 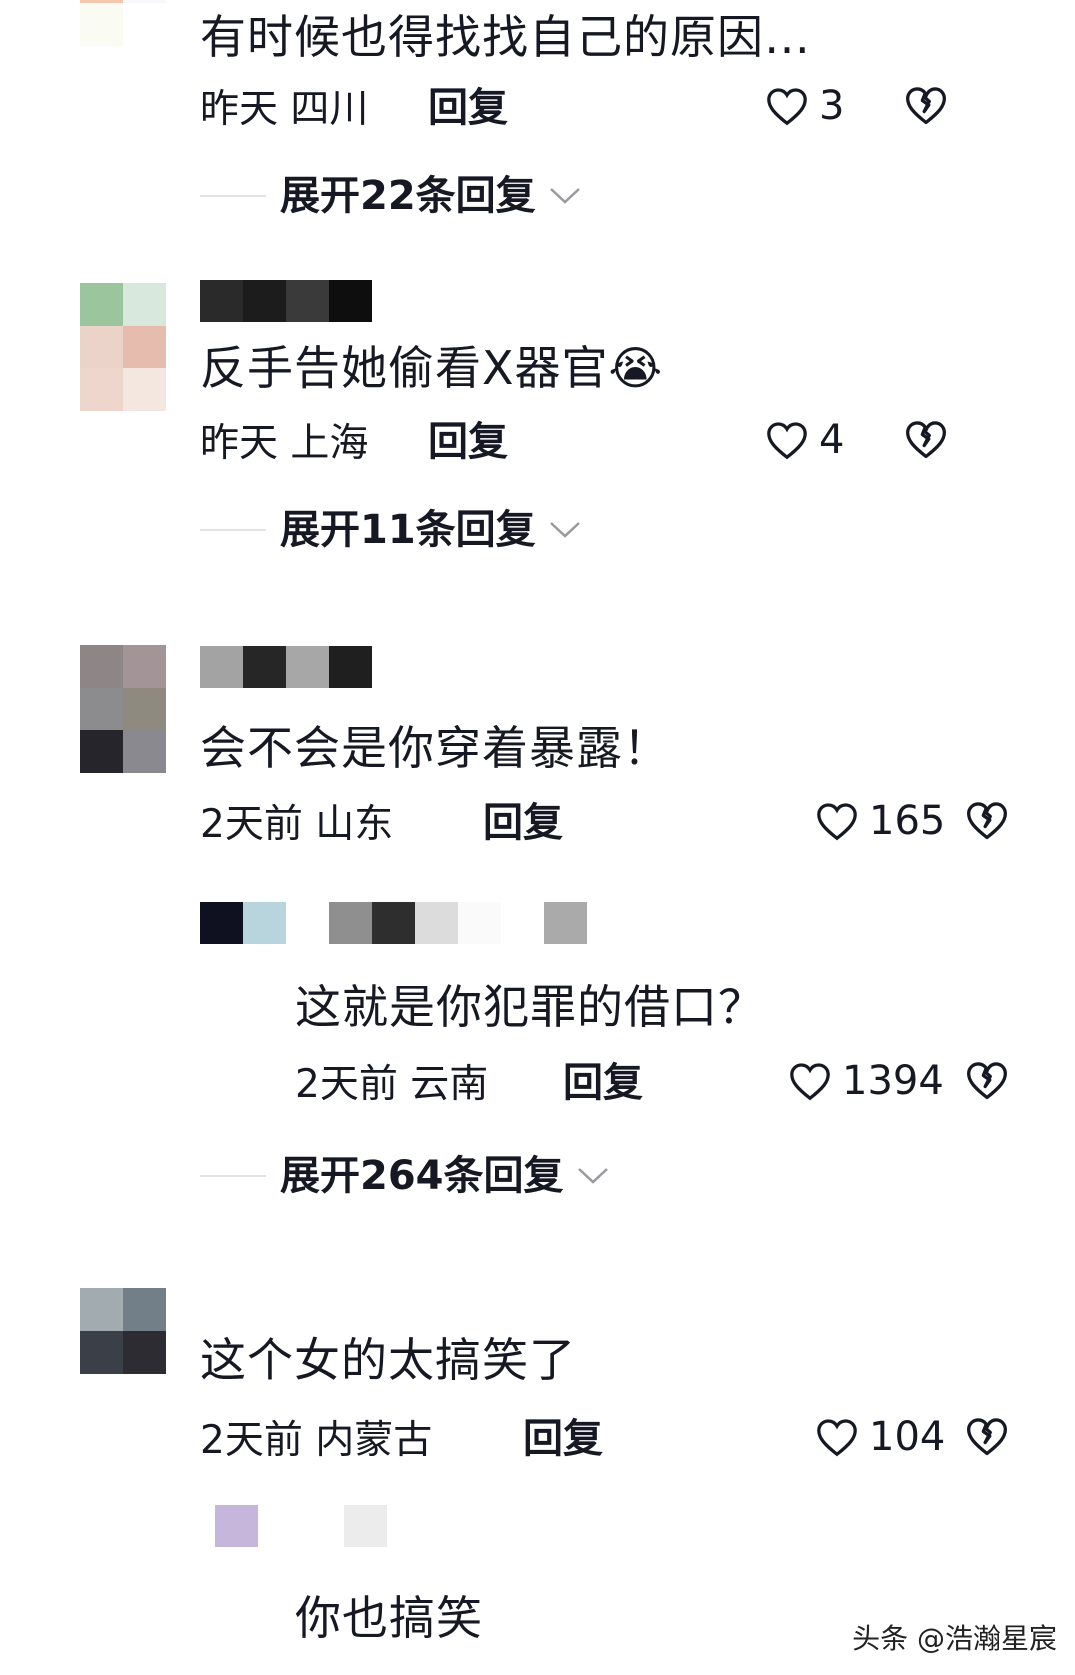 What do you see at coordinates (408, 530) in the screenshot?
I see `expand-label: 展开11条回复` at bounding box center [408, 530].